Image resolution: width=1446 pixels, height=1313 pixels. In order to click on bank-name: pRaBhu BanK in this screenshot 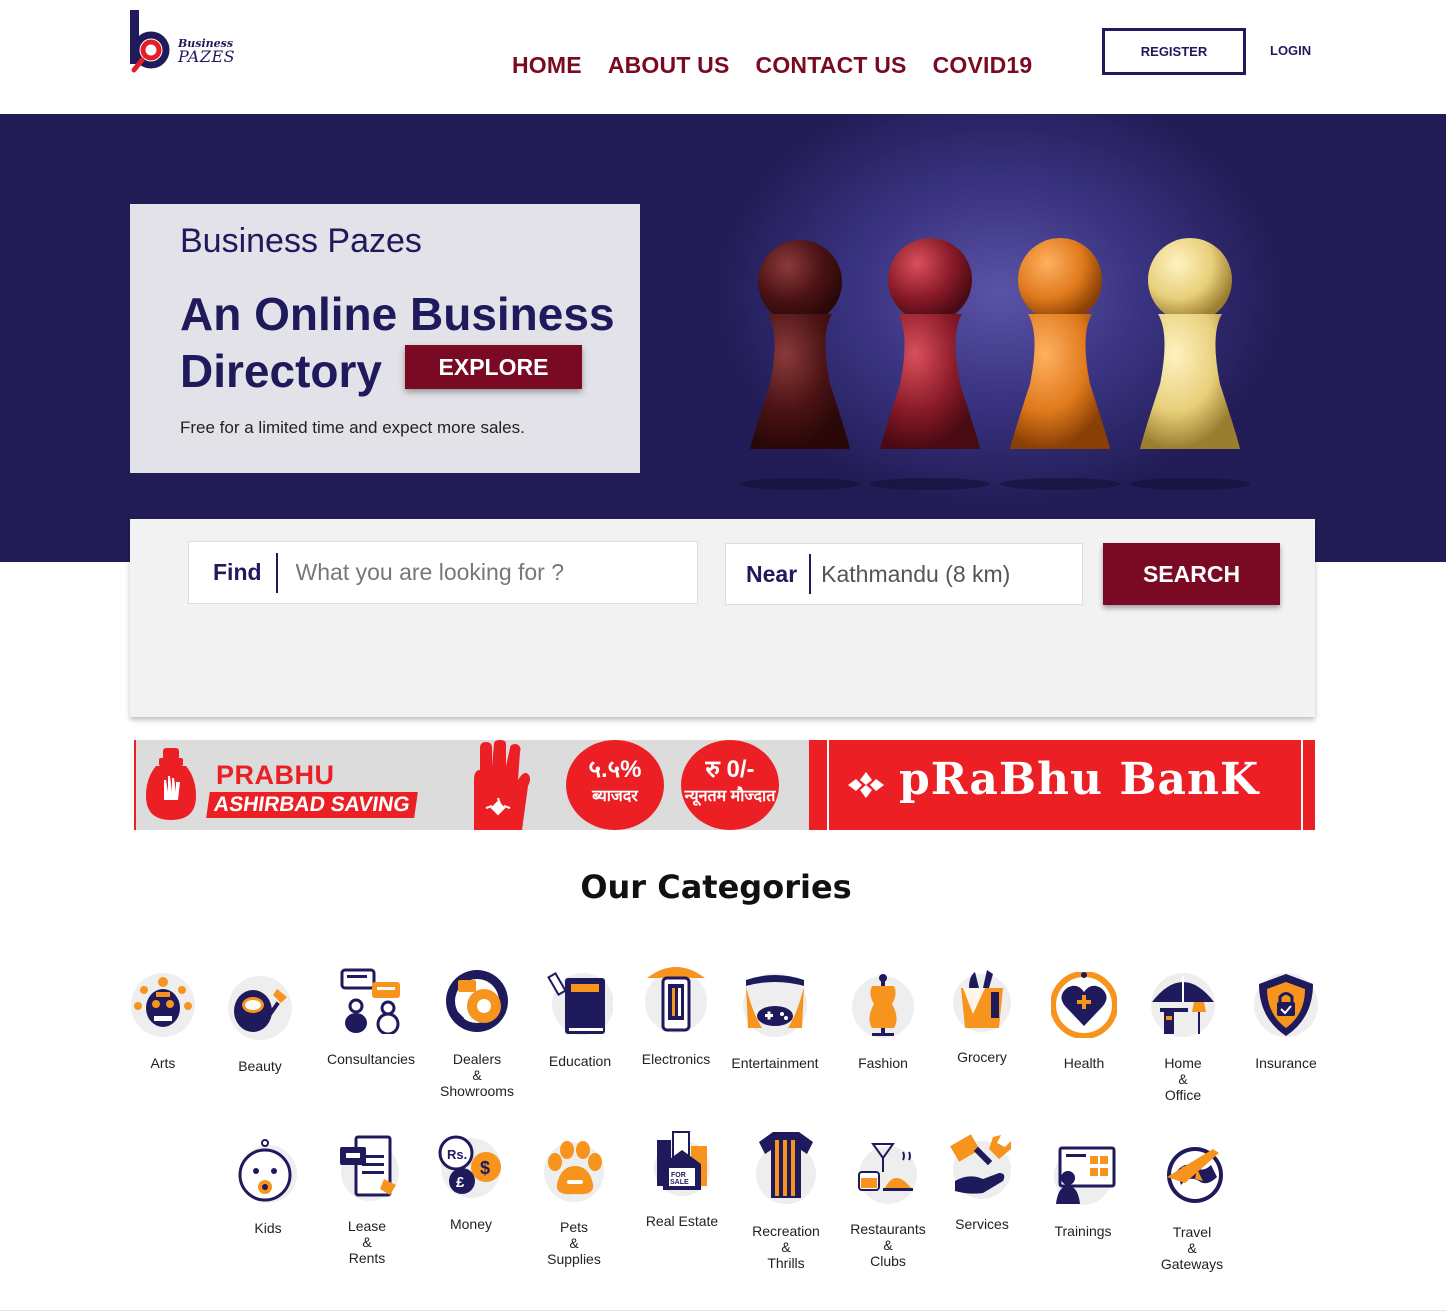, I will do `click(1079, 779)`.